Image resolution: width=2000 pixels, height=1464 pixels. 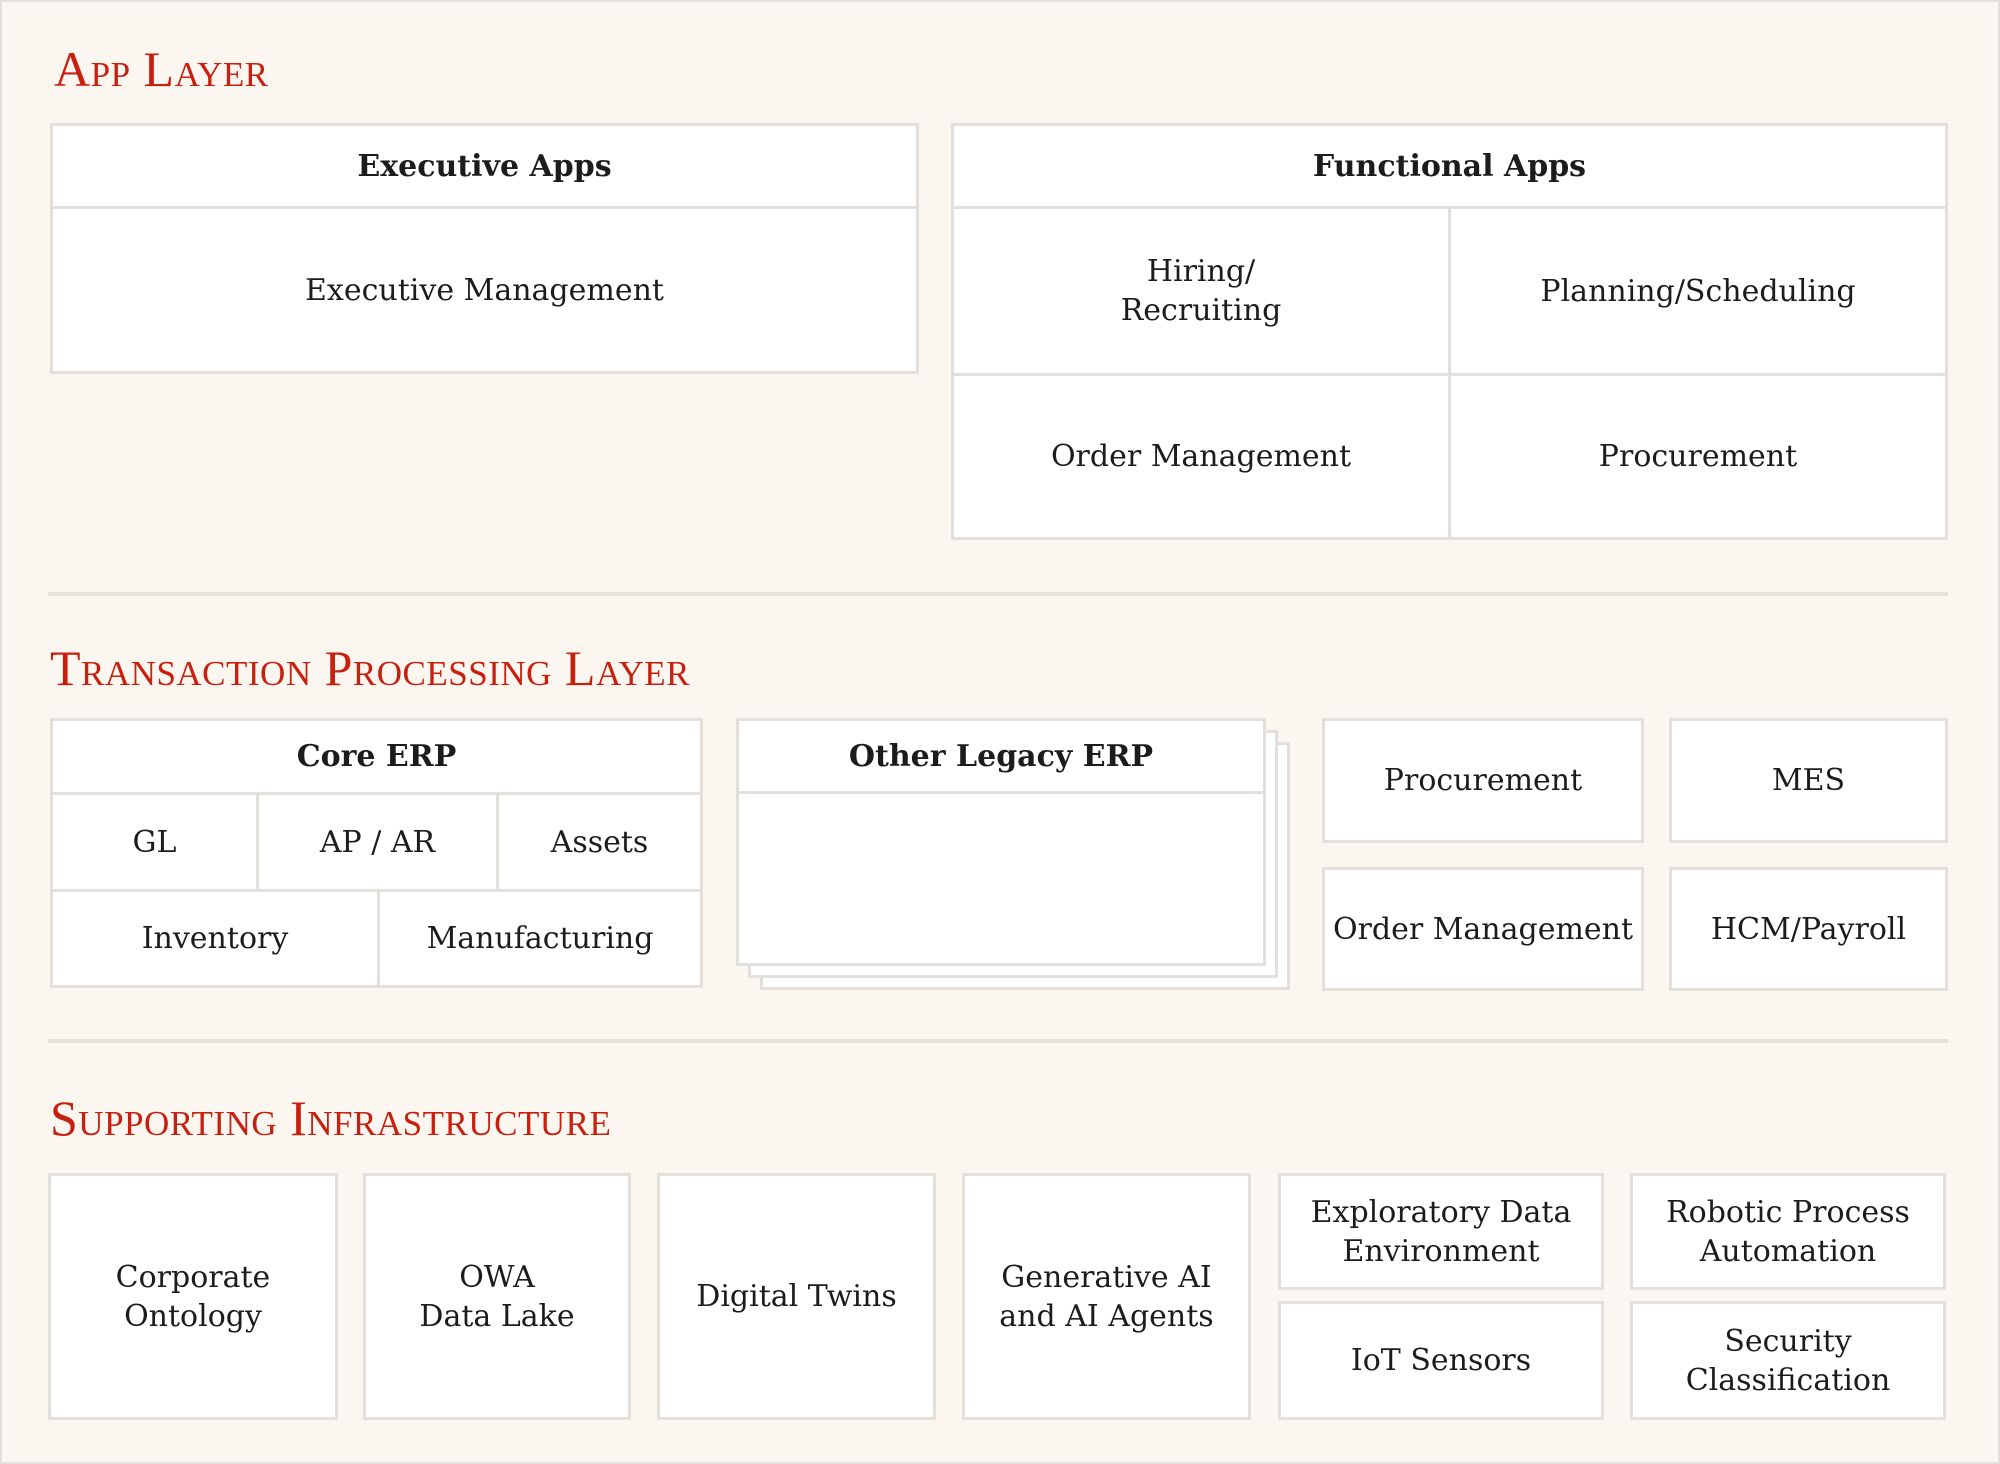 I want to click on security-classification-label: Security Classification, so click(x=1788, y=1360).